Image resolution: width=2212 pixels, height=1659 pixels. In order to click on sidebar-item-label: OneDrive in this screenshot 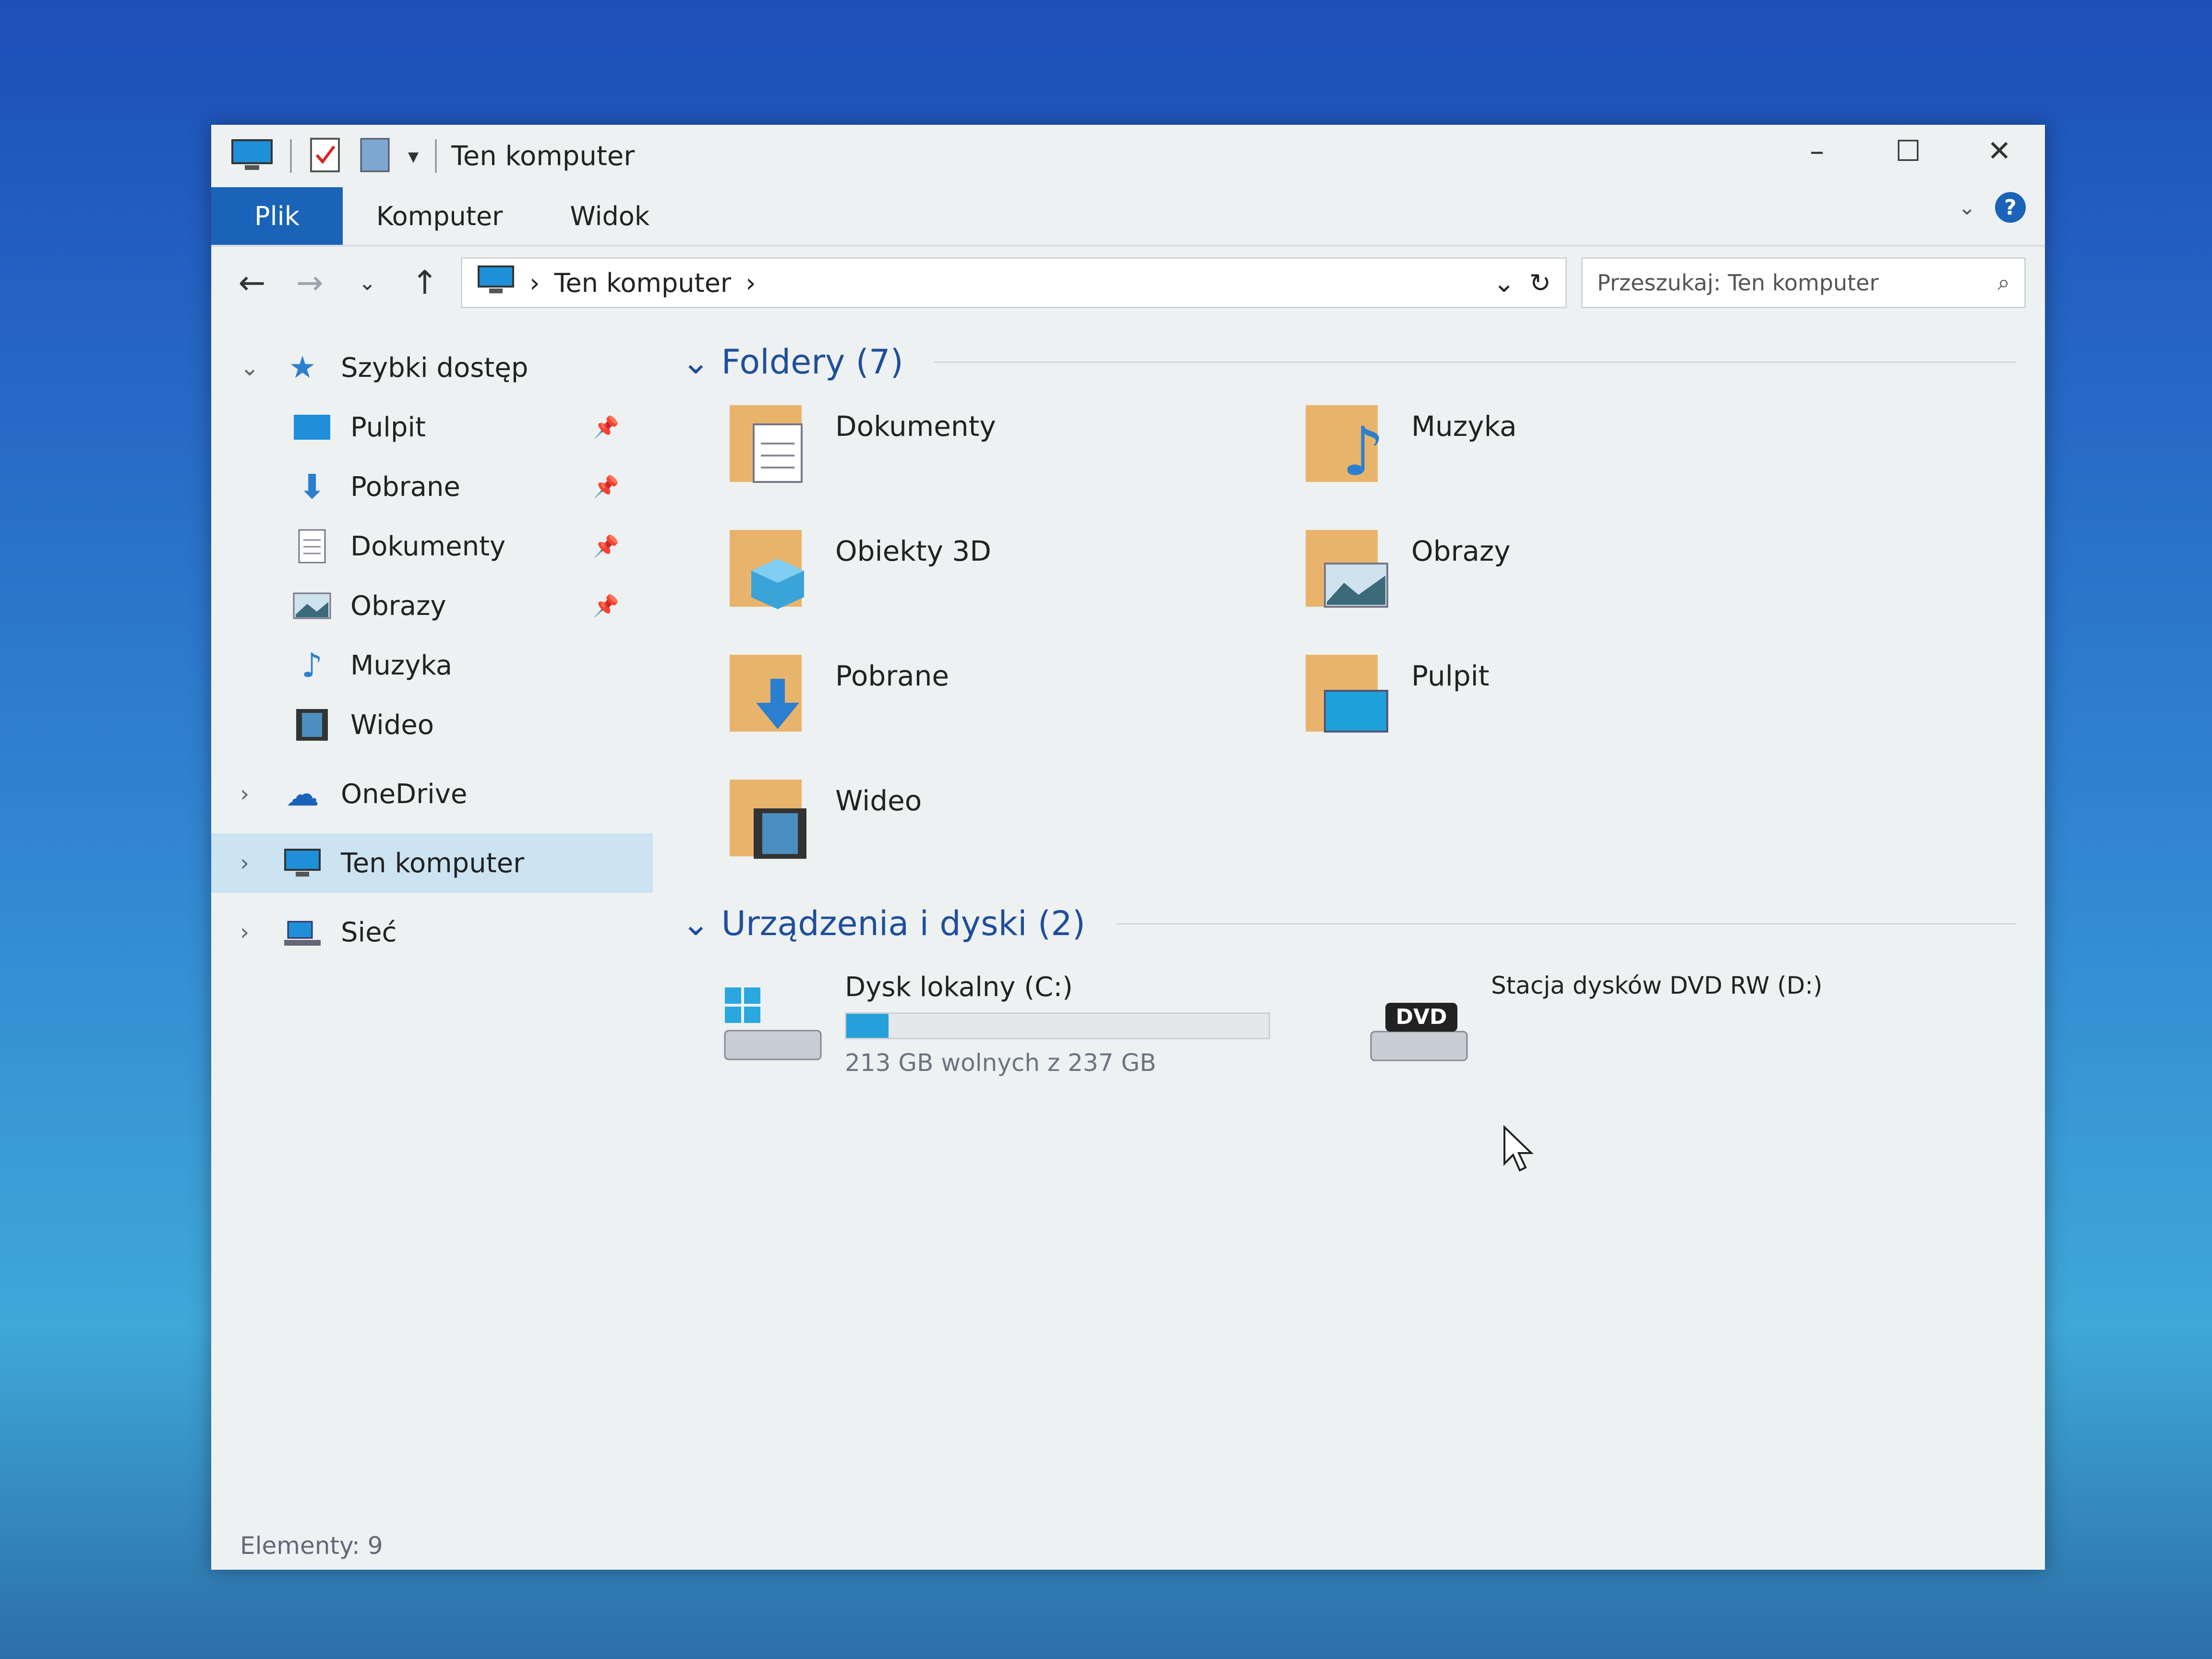, I will do `click(404, 794)`.